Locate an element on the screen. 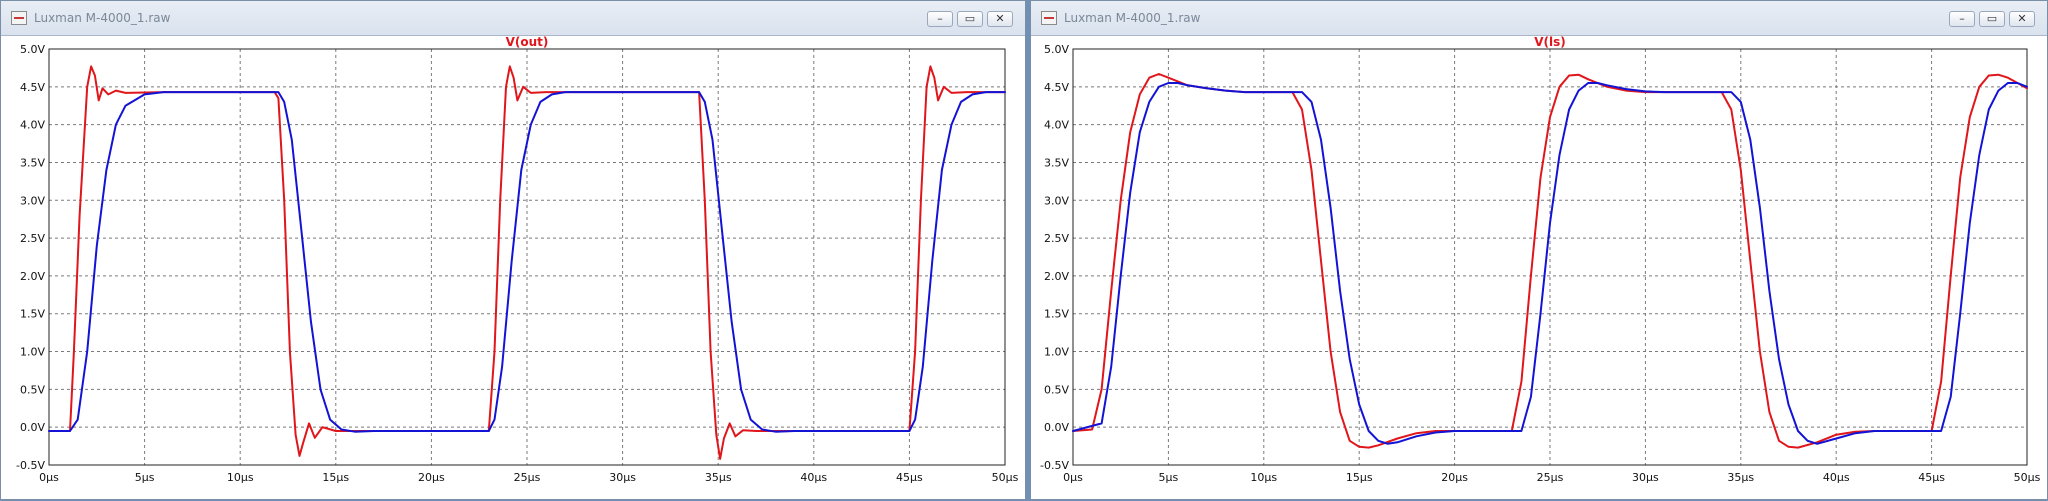 The height and width of the screenshot is (501, 2048). trace-title-vout: V(out) is located at coordinates (527, 42).